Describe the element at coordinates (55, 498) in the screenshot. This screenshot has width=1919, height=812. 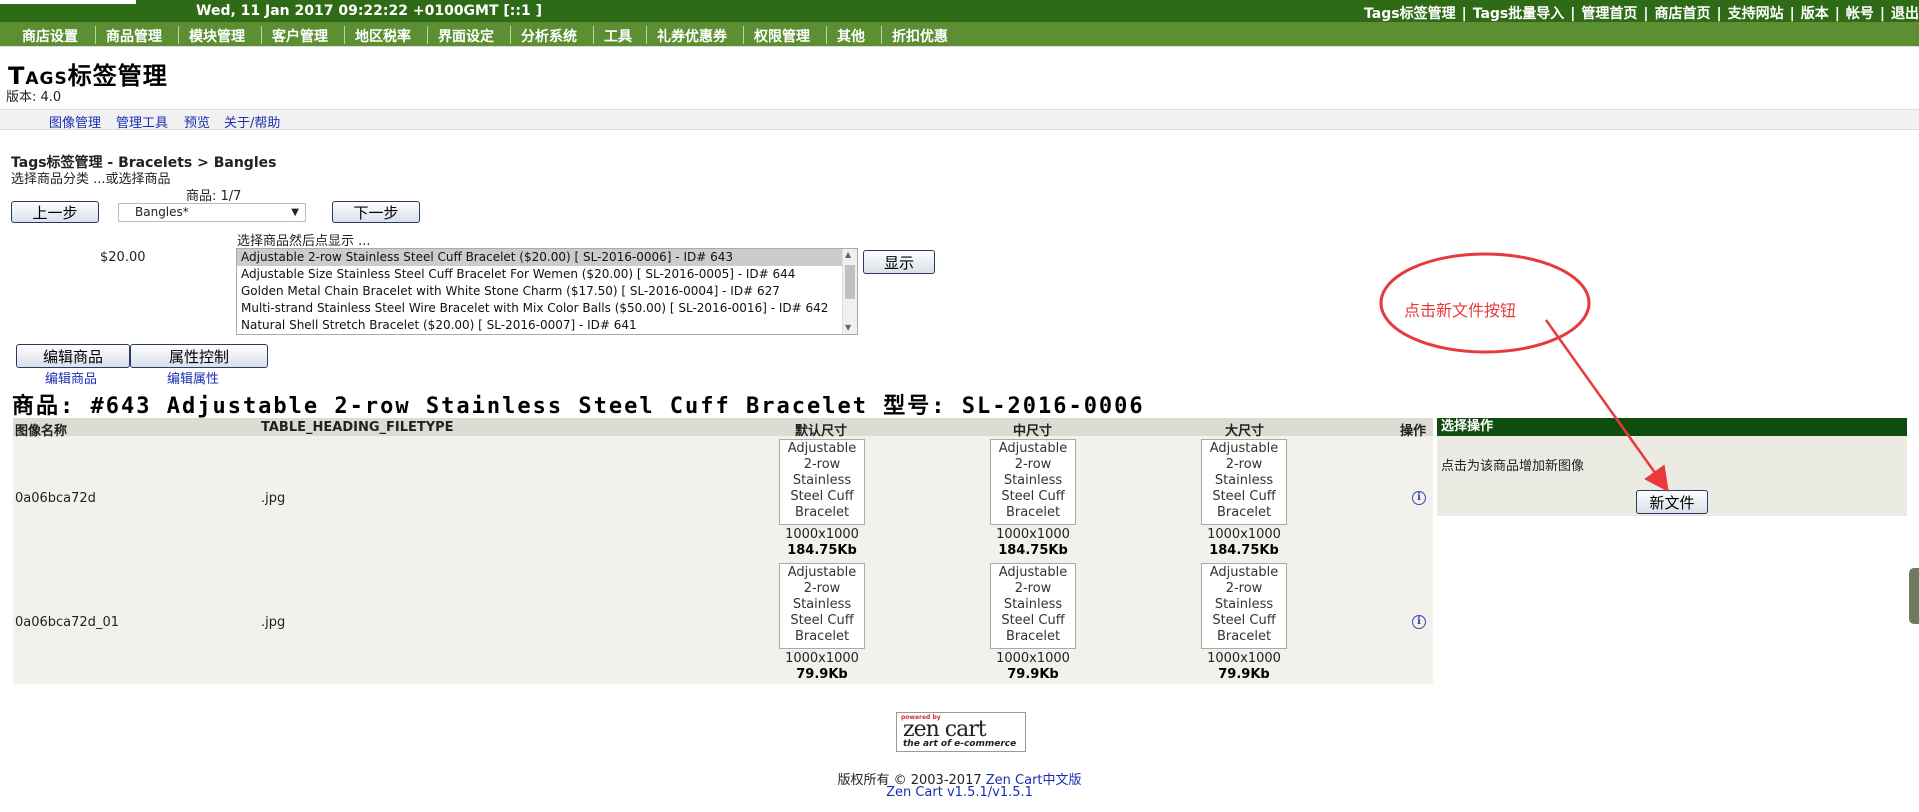
I see `image-name: 0a06bca72d` at that location.